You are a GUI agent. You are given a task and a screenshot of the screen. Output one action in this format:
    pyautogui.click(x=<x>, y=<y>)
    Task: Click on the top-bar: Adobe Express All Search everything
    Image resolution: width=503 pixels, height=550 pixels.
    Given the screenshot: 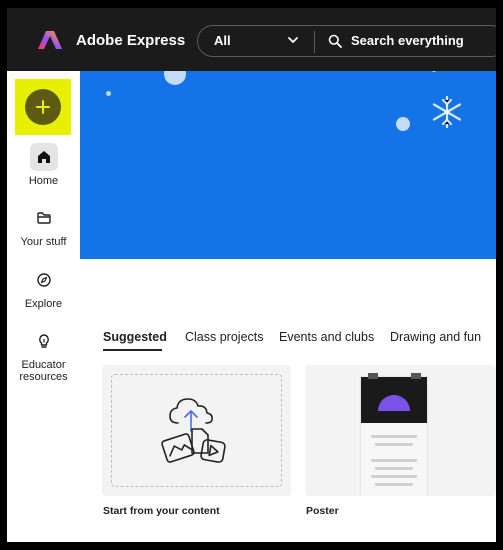 What is the action you would take?
    pyautogui.click(x=251, y=39)
    